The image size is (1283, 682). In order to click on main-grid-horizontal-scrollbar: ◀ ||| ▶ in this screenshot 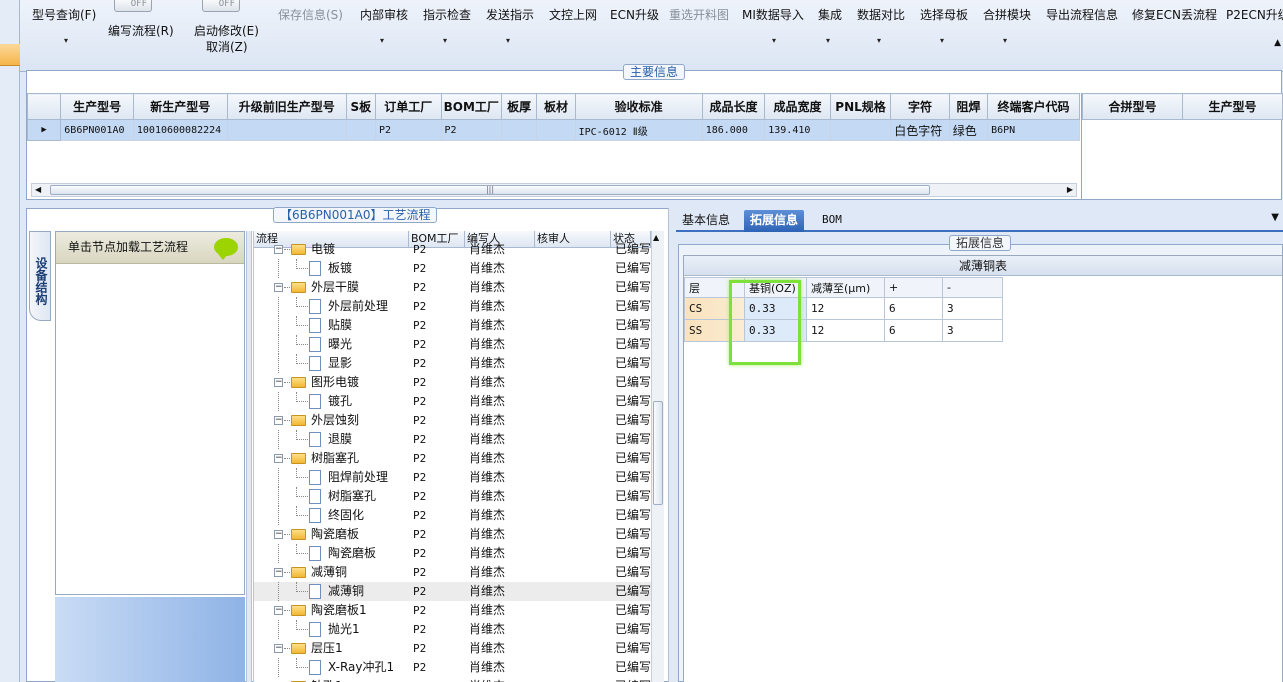, I will do `click(554, 190)`.